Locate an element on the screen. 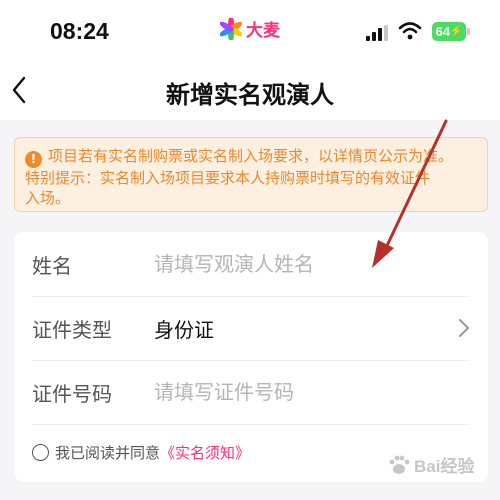  notice-text-3: 入场。 is located at coordinates (48, 198).